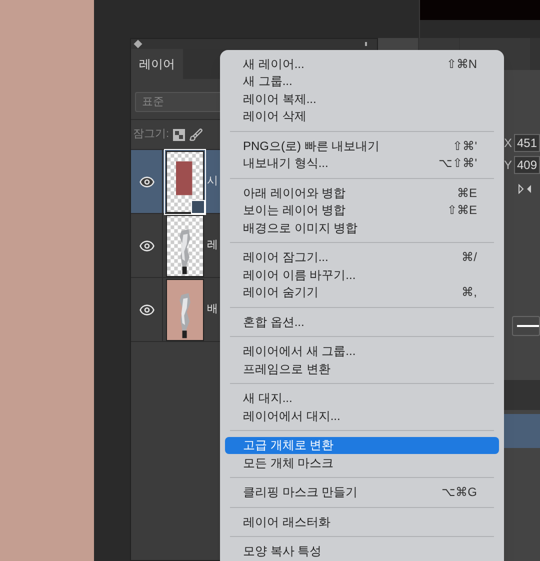 The width and height of the screenshot is (540, 561). I want to click on shortcut-label: ⌘,, so click(469, 293).